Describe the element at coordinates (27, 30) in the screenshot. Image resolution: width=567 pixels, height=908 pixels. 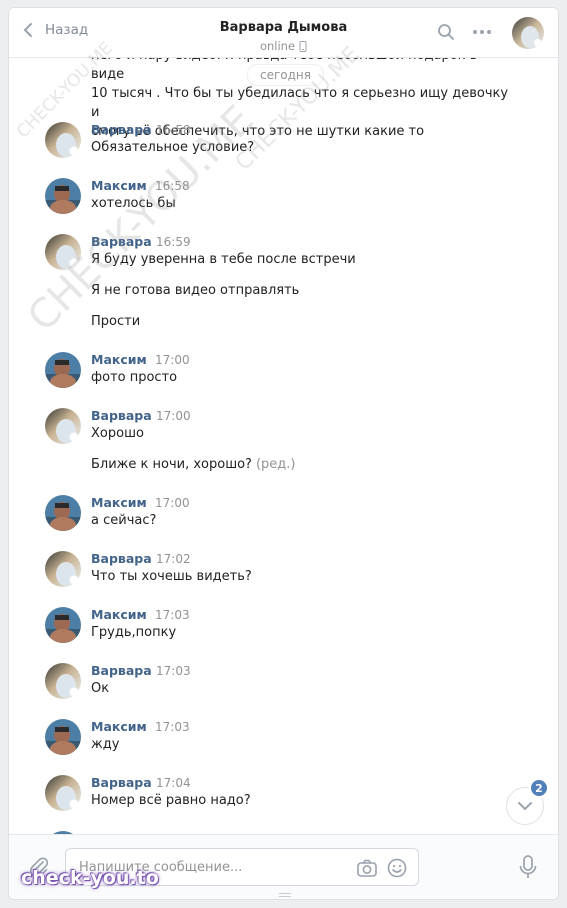
I see `chevron-left-icon` at that location.